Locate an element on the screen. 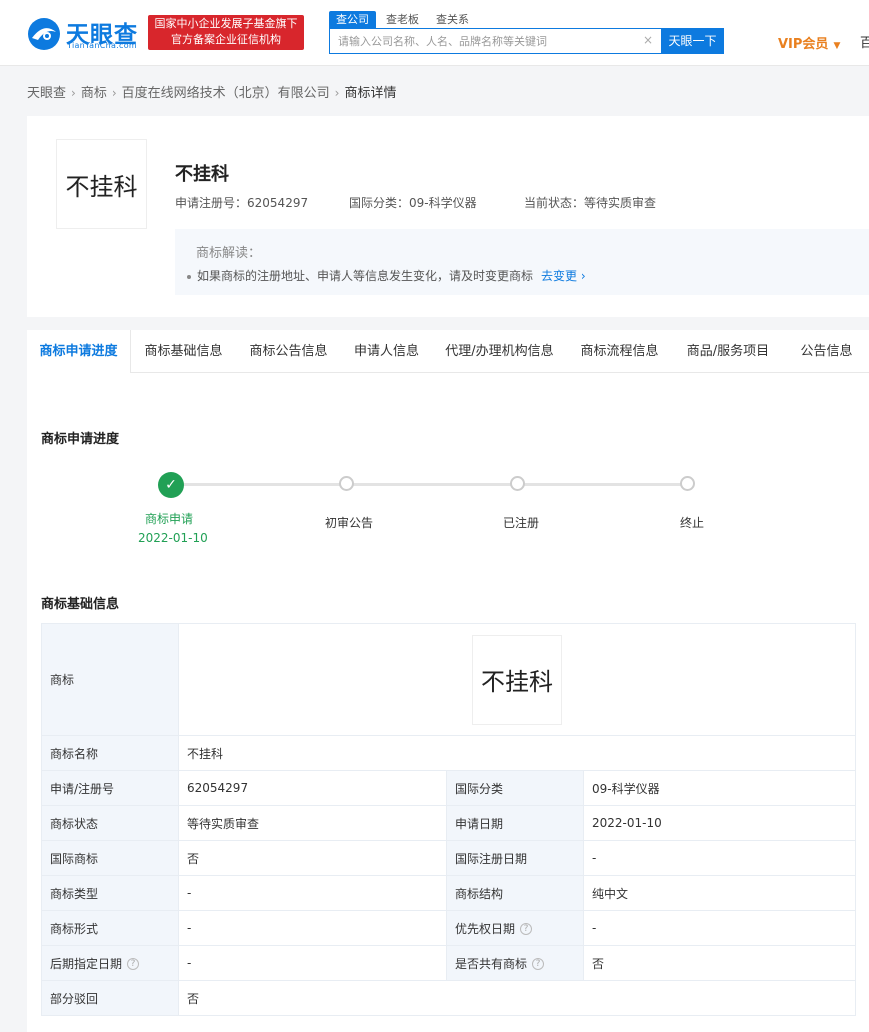  row-label: 商标形式 is located at coordinates (110, 928).